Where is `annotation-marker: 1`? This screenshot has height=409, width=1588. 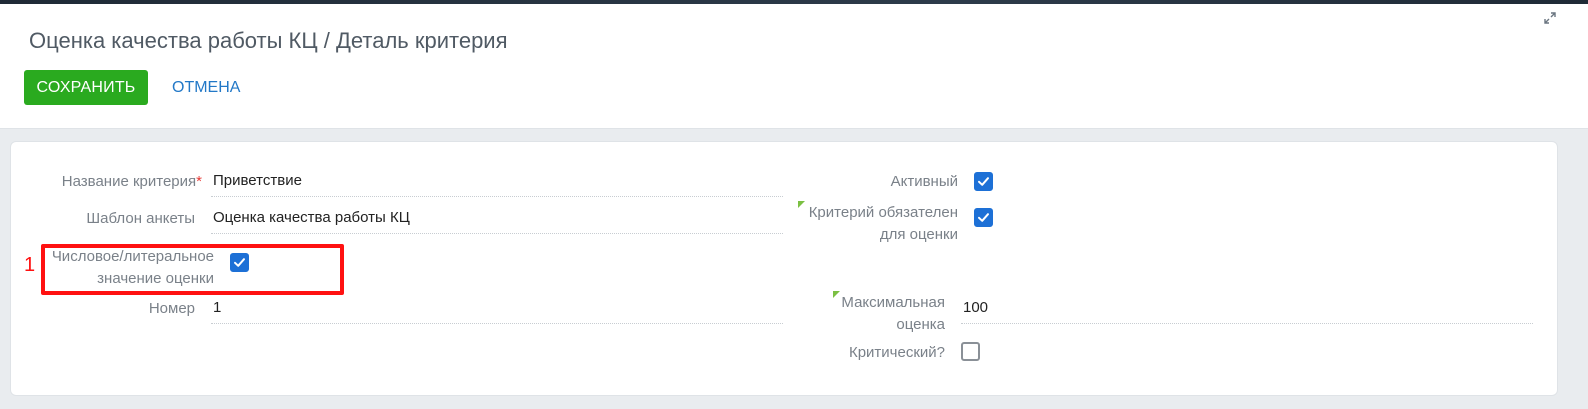
annotation-marker: 1 is located at coordinates (30, 265).